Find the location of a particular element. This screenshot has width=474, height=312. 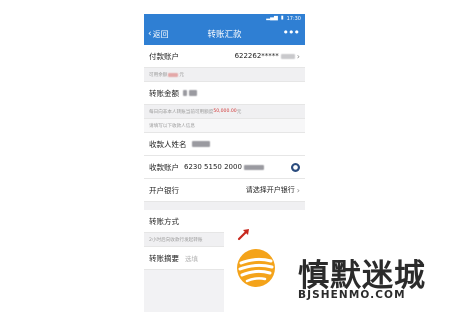

daily-limit-note: 每日向非本人转账当前可用额度 50,000.00 元 is located at coordinates (224, 112).